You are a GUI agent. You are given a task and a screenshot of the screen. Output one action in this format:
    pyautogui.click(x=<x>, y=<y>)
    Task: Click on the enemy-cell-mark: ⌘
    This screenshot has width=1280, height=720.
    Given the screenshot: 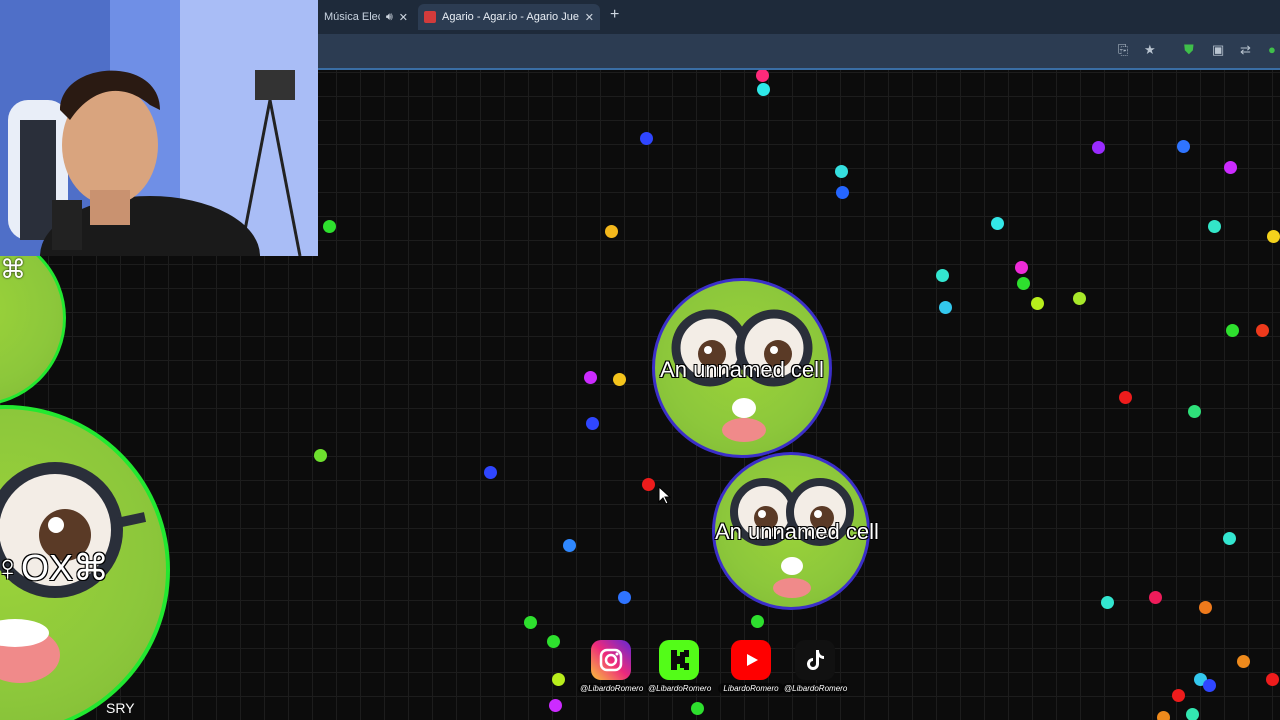 What is the action you would take?
    pyautogui.click(x=13, y=269)
    